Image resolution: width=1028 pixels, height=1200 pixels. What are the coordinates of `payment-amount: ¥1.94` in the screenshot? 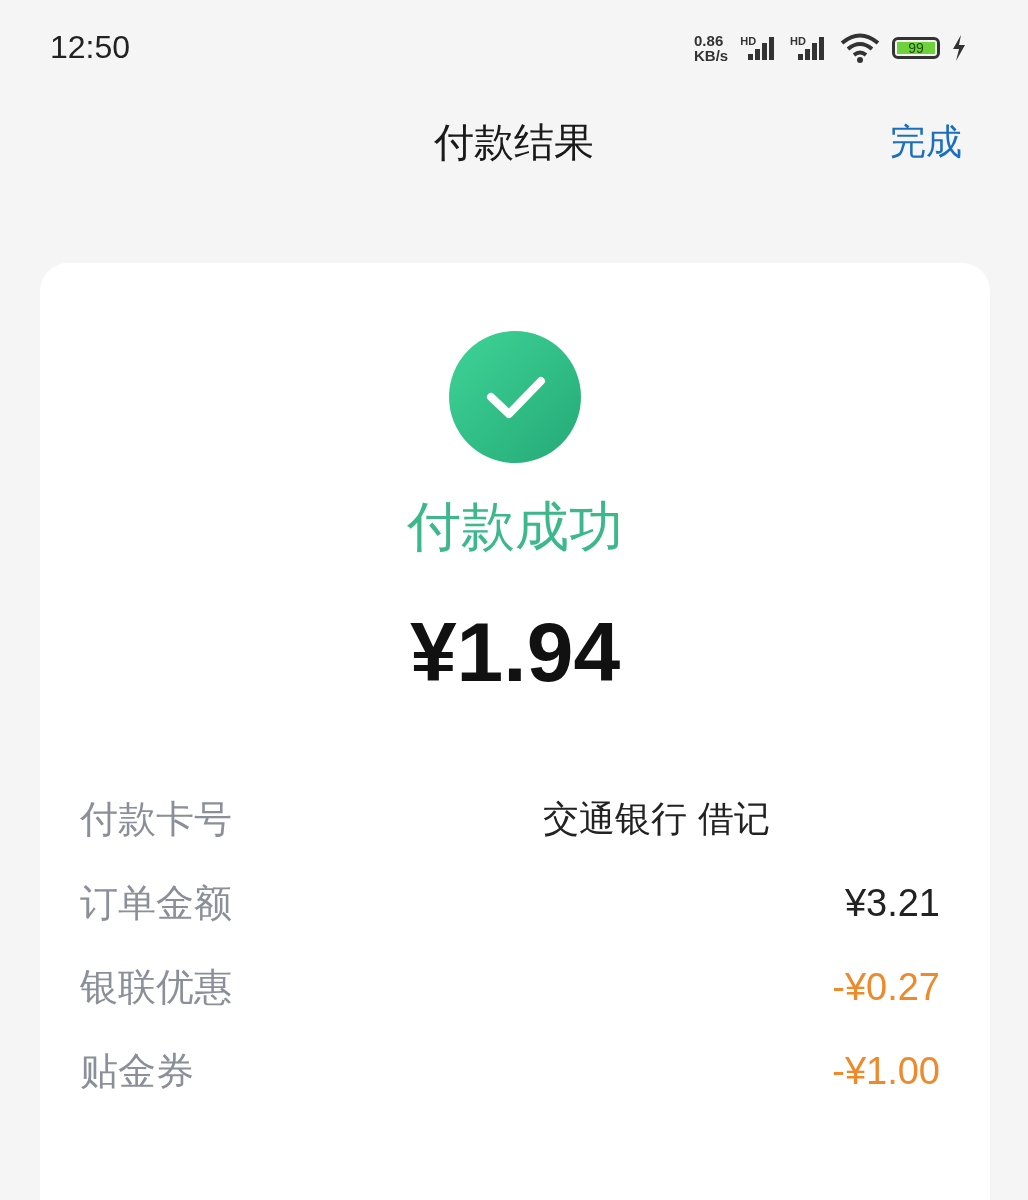 It's located at (515, 652).